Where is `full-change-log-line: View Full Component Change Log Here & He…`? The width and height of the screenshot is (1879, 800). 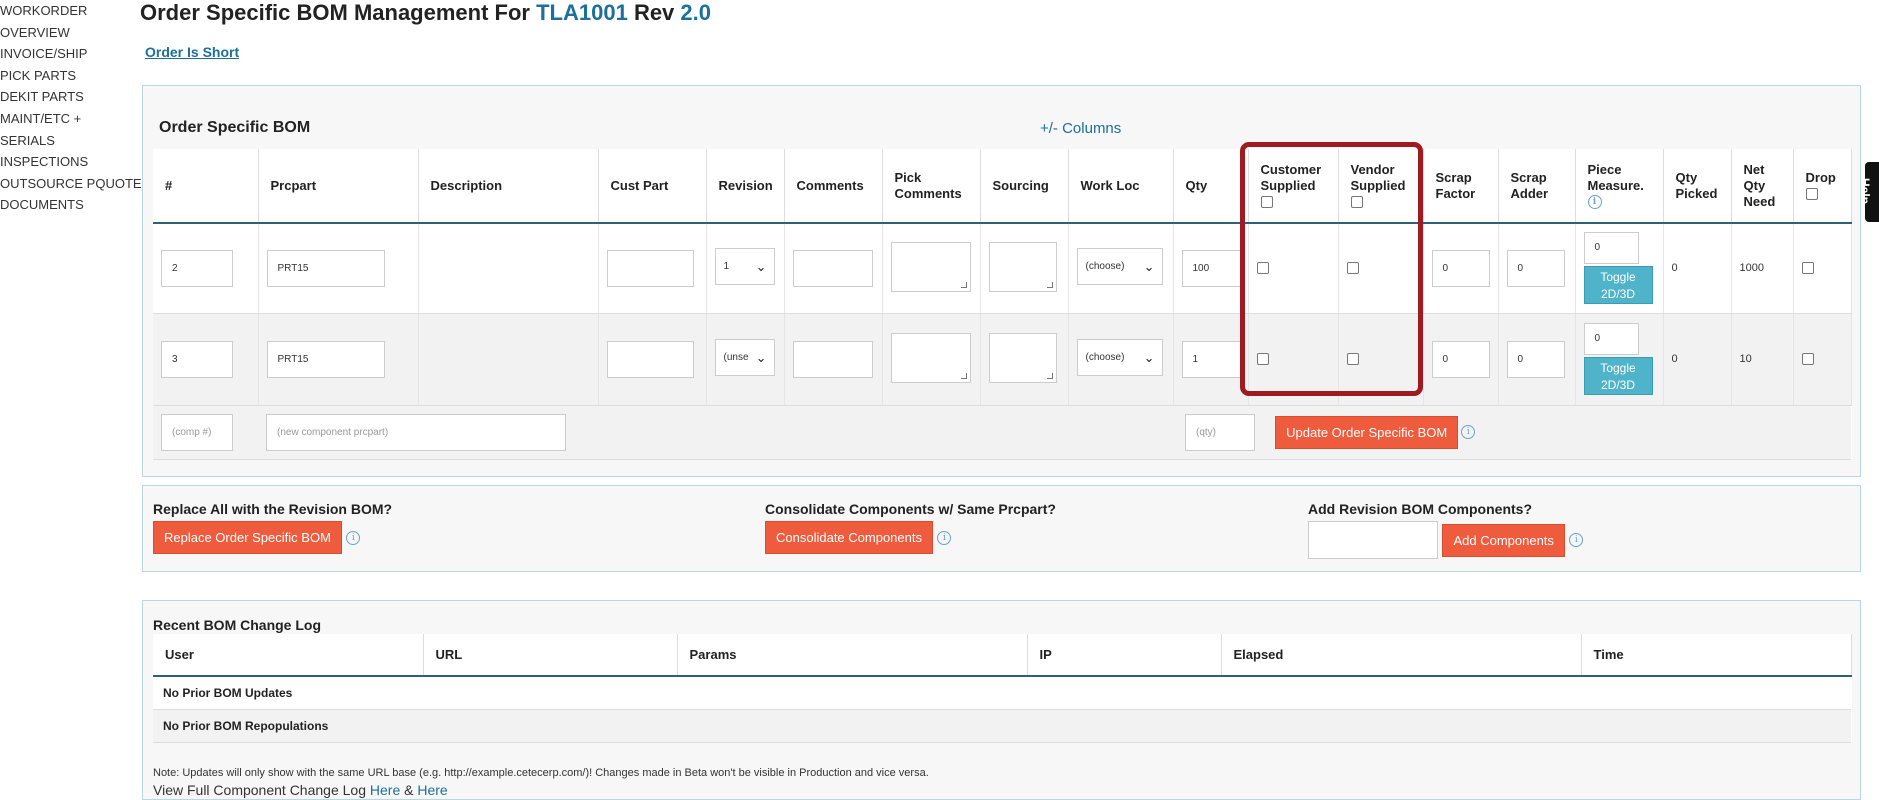
full-change-log-line: View Full Component Change Log Here & He… is located at coordinates (300, 790).